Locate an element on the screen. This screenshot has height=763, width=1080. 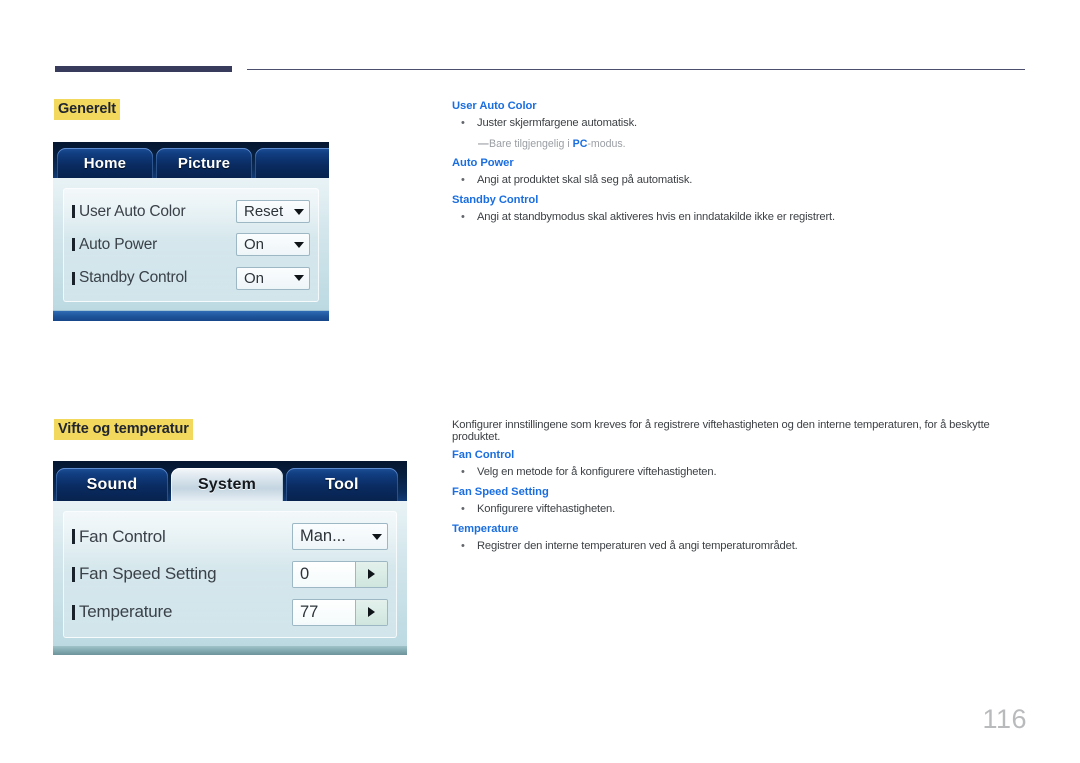
osd-label-text: Fan Control is located at coordinates (122, 536).